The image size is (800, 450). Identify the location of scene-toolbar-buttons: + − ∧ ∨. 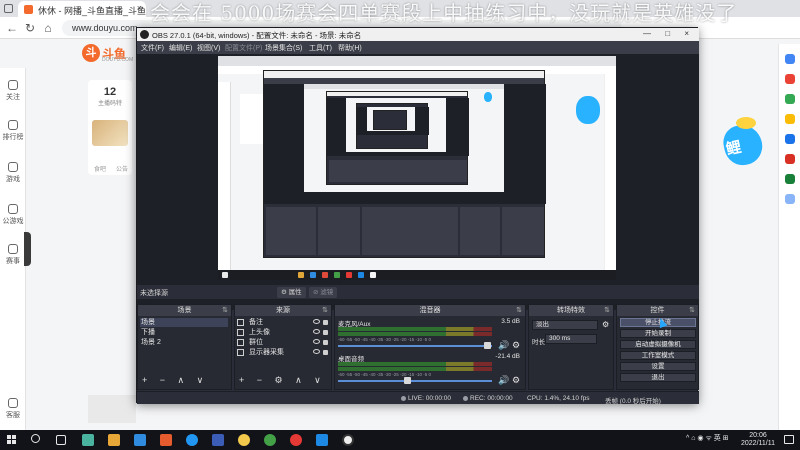
(175, 380).